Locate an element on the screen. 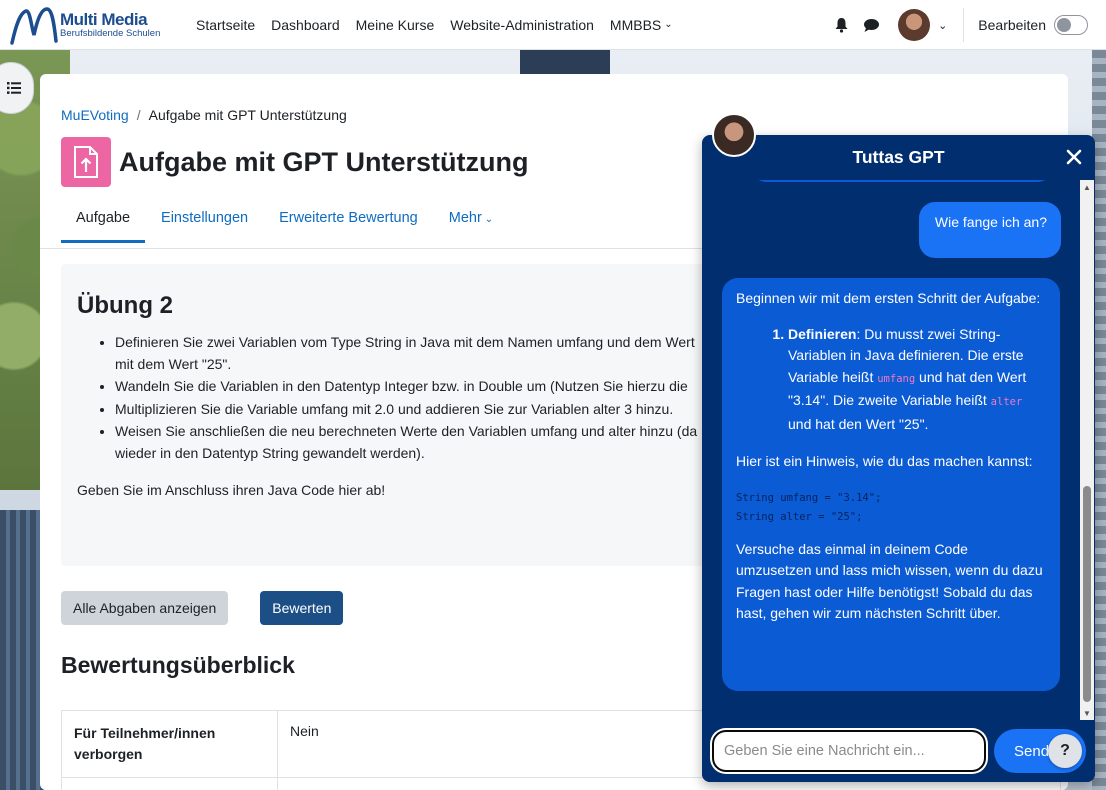 This screenshot has width=1106, height=790. row-label: Für Teilnehmer/innen verborgen is located at coordinates (145, 743).